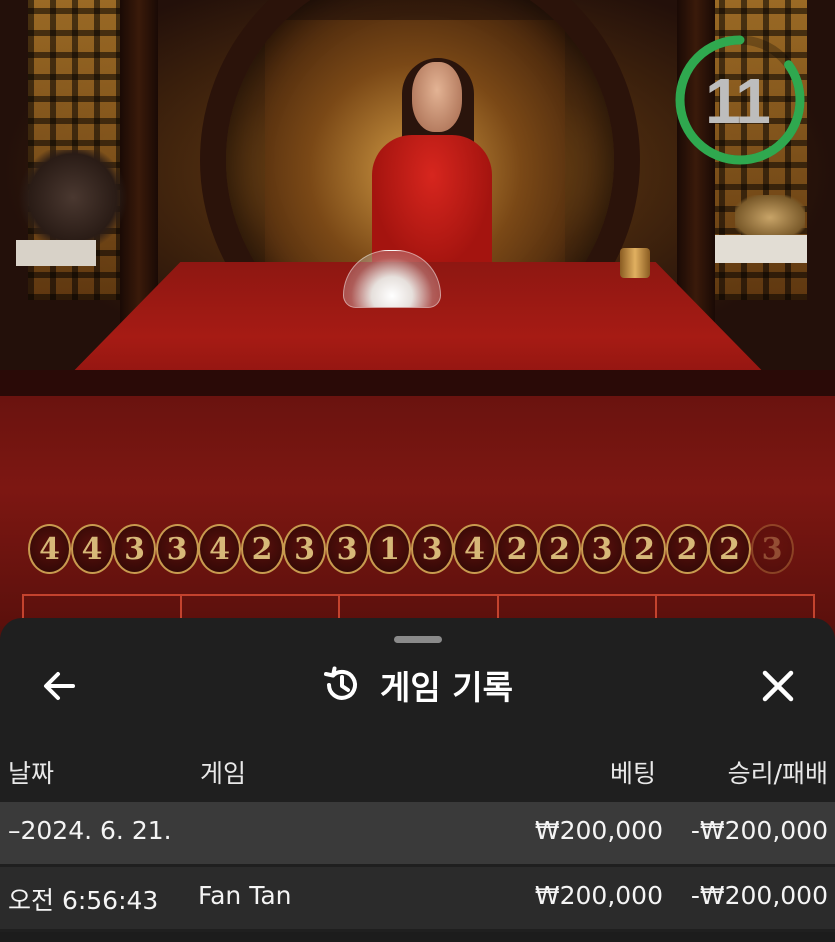  I want to click on table-edge, so click(417, 383).